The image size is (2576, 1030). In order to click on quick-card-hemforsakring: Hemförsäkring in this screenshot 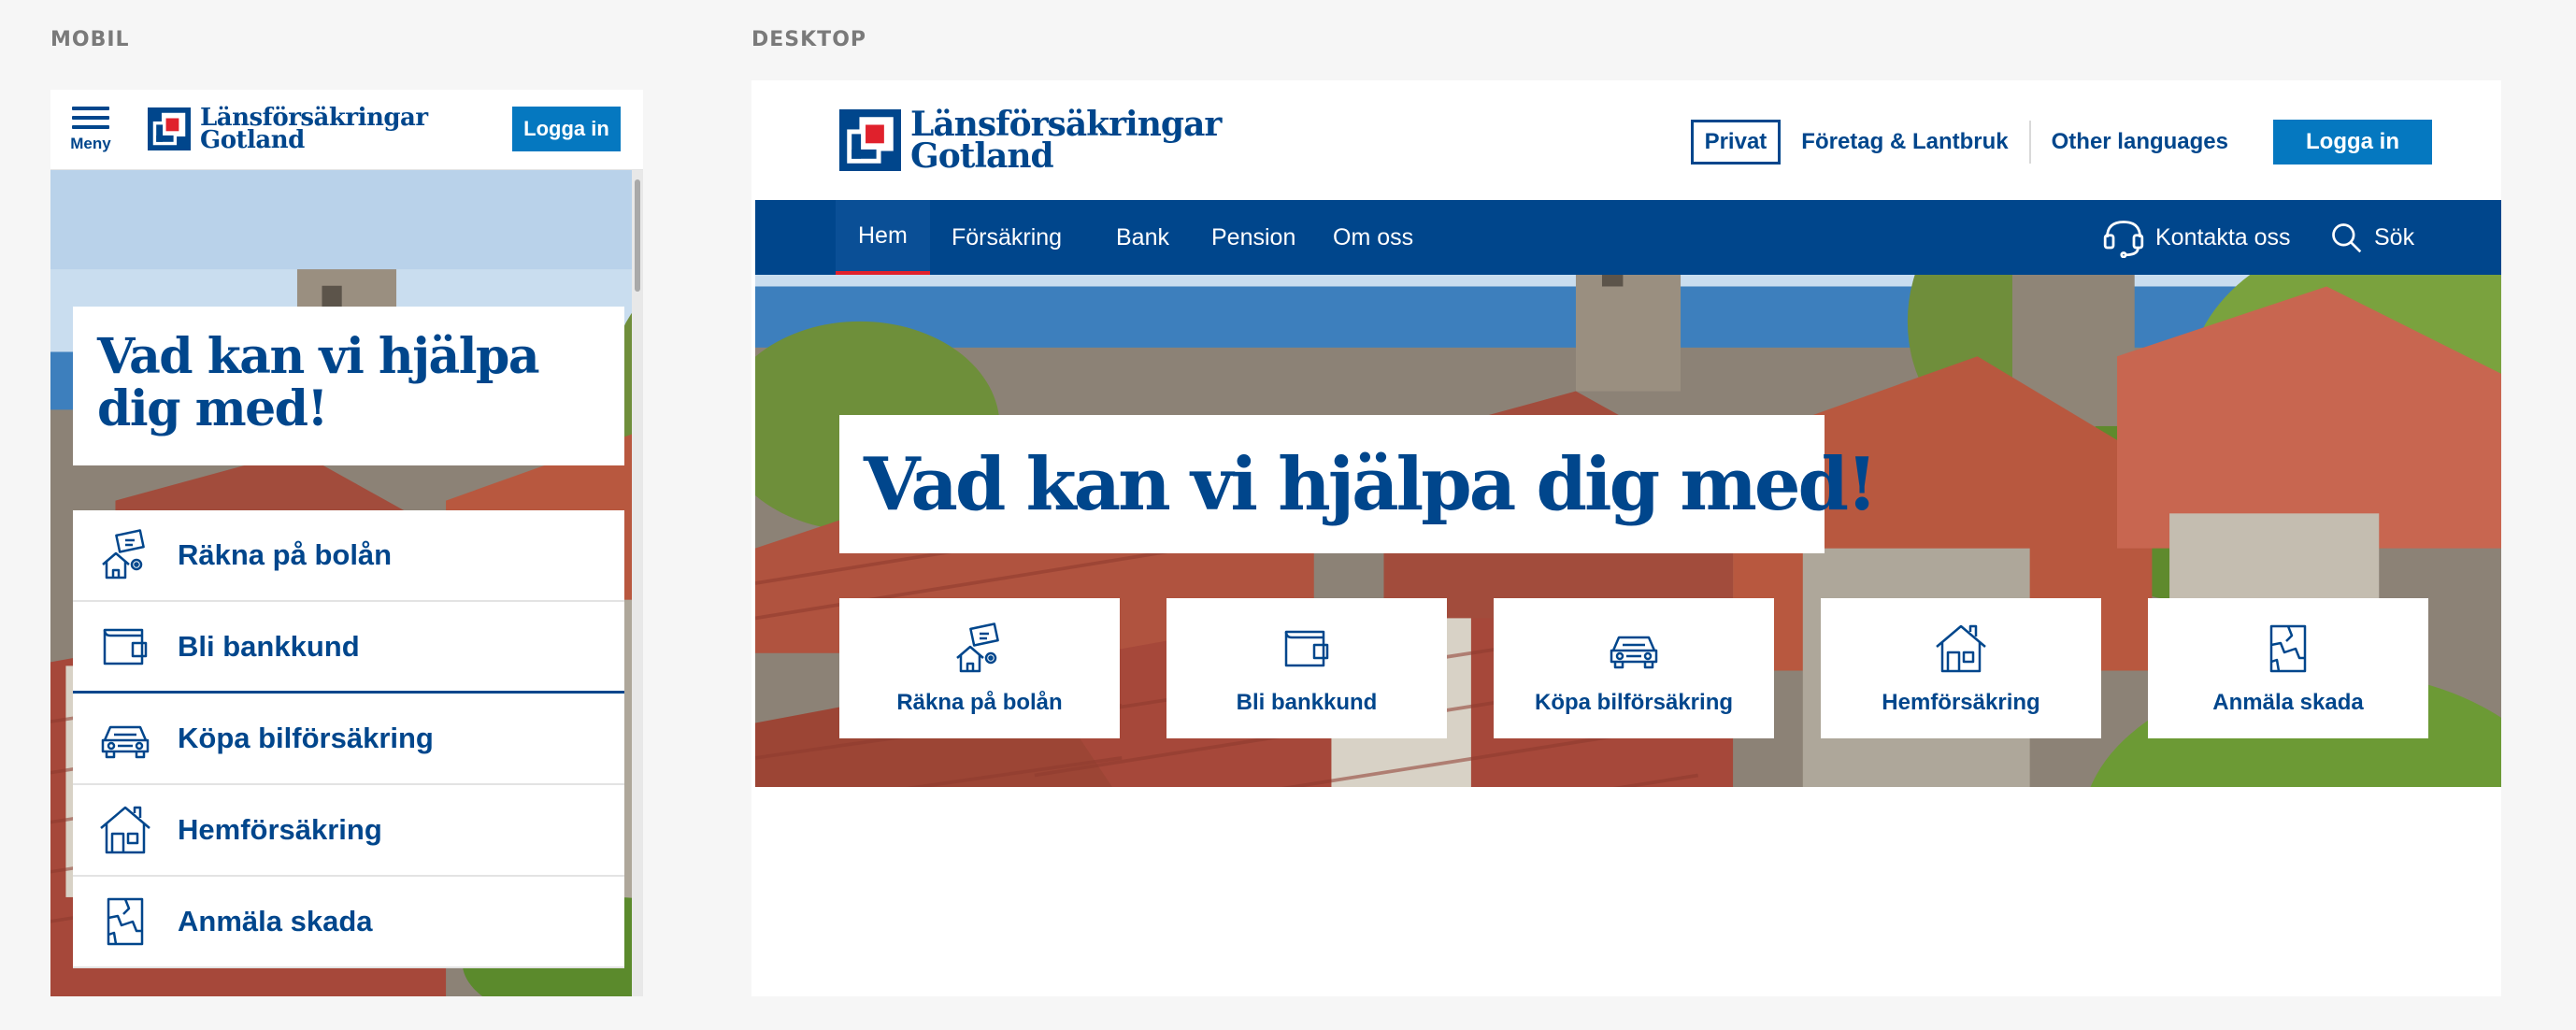, I will do `click(1961, 668)`.